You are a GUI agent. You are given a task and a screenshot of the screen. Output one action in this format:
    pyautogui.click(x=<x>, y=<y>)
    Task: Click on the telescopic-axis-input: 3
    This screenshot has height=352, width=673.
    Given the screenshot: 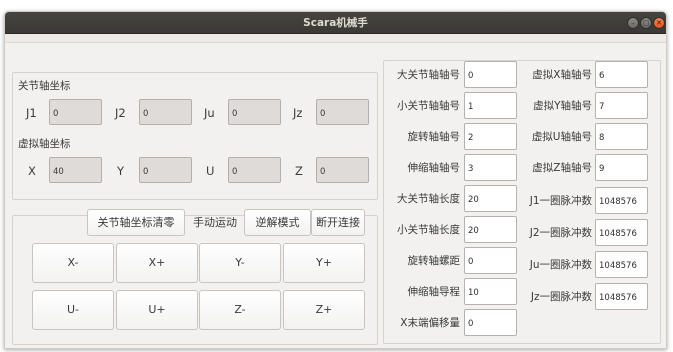 What is the action you would take?
    pyautogui.click(x=490, y=167)
    